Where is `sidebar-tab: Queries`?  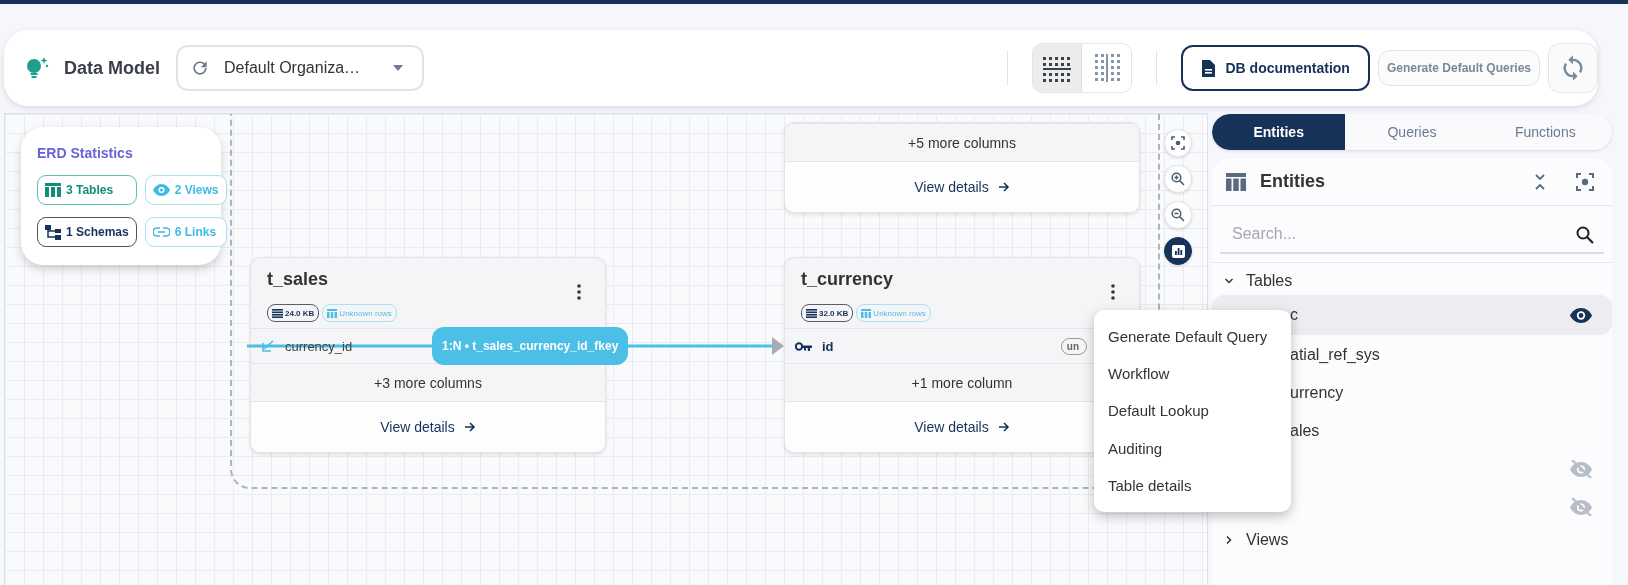
sidebar-tab: Queries is located at coordinates (1412, 132).